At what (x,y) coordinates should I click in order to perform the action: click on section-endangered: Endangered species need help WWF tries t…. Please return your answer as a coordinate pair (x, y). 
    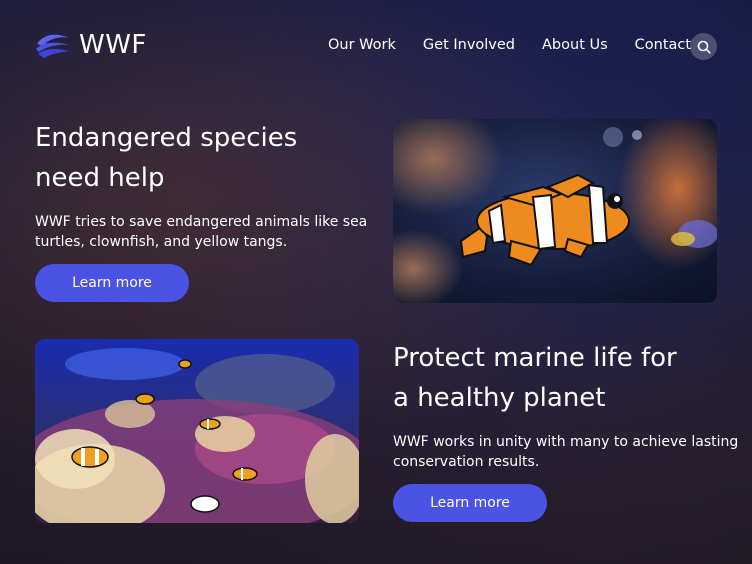
    Looking at the image, I should click on (205, 185).